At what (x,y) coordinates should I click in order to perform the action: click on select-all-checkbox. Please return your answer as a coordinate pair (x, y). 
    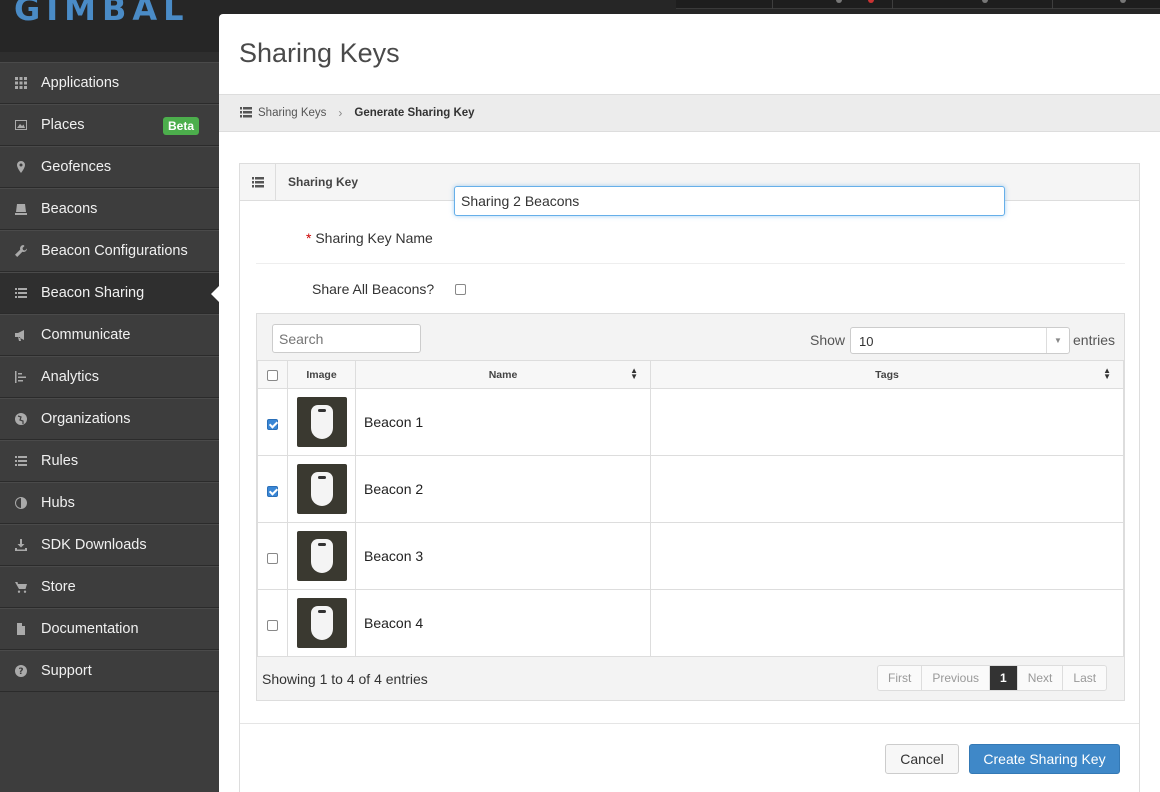
    Looking at the image, I should click on (272, 375).